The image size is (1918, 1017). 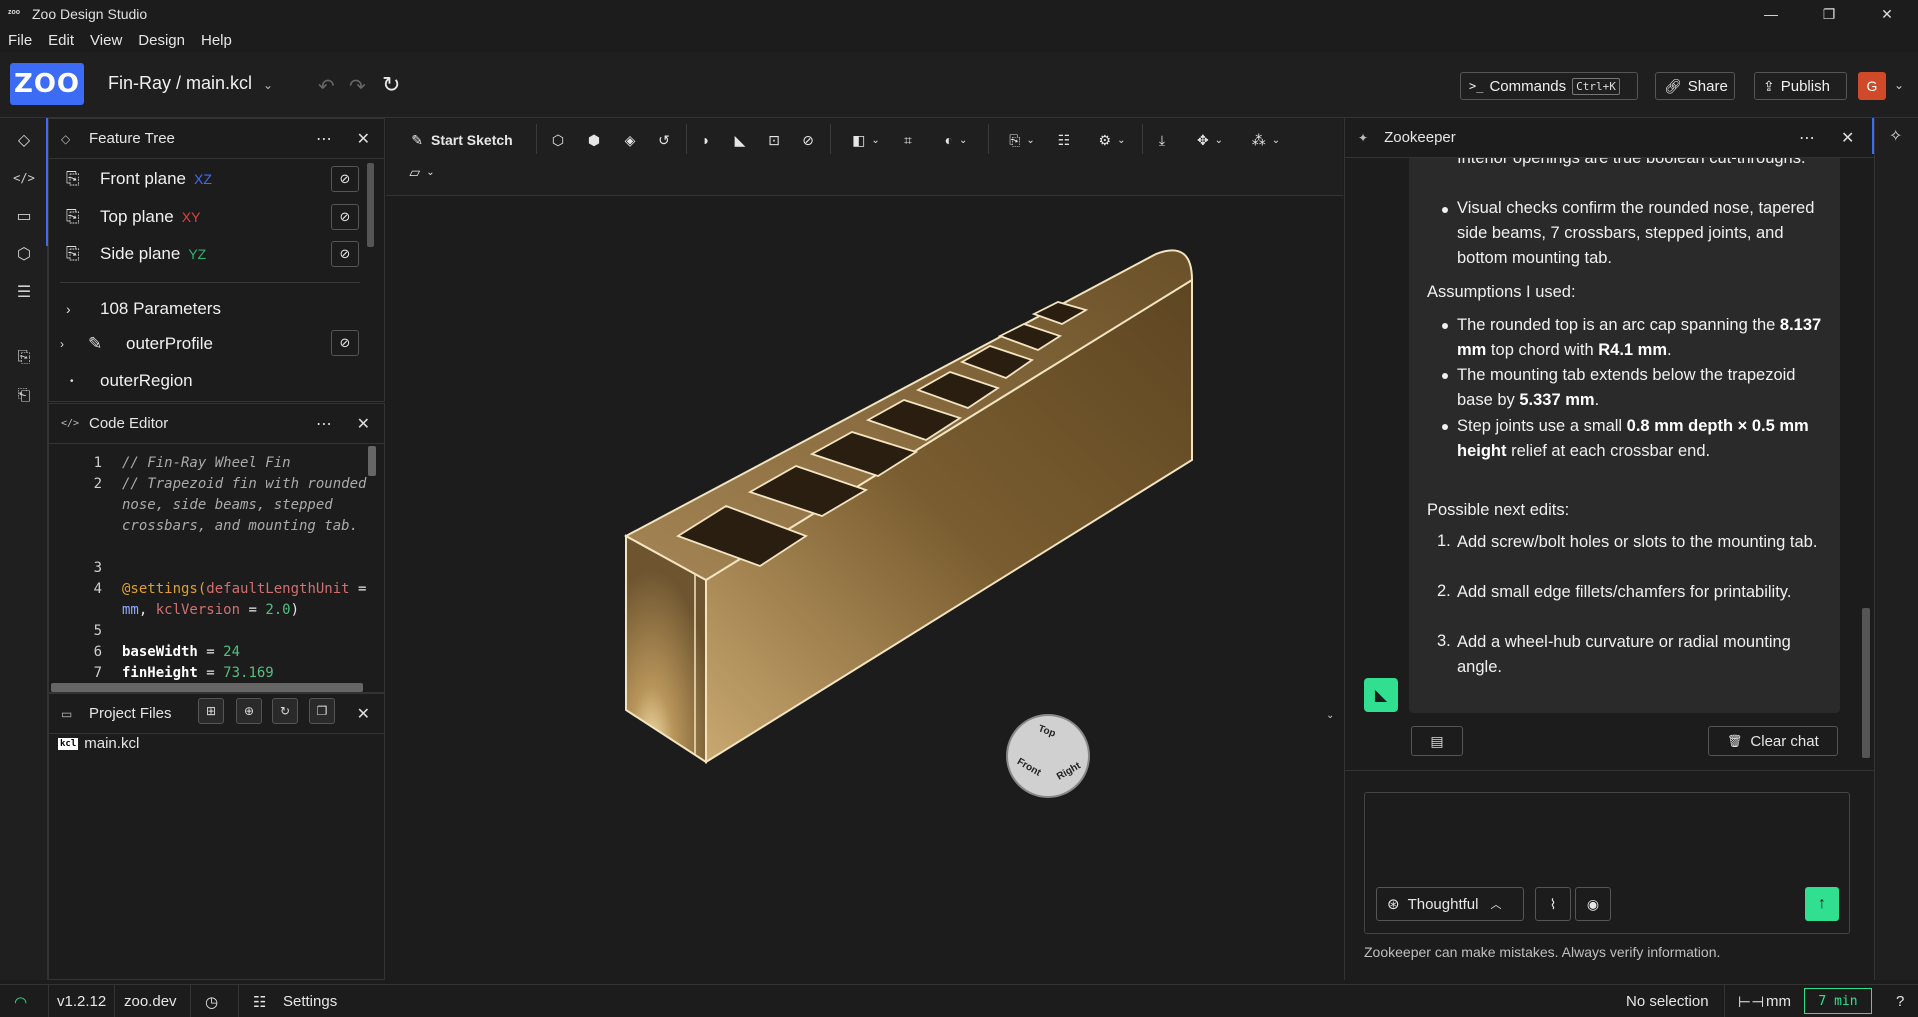 I want to click on brain-icon: ⊛, so click(x=1393, y=904).